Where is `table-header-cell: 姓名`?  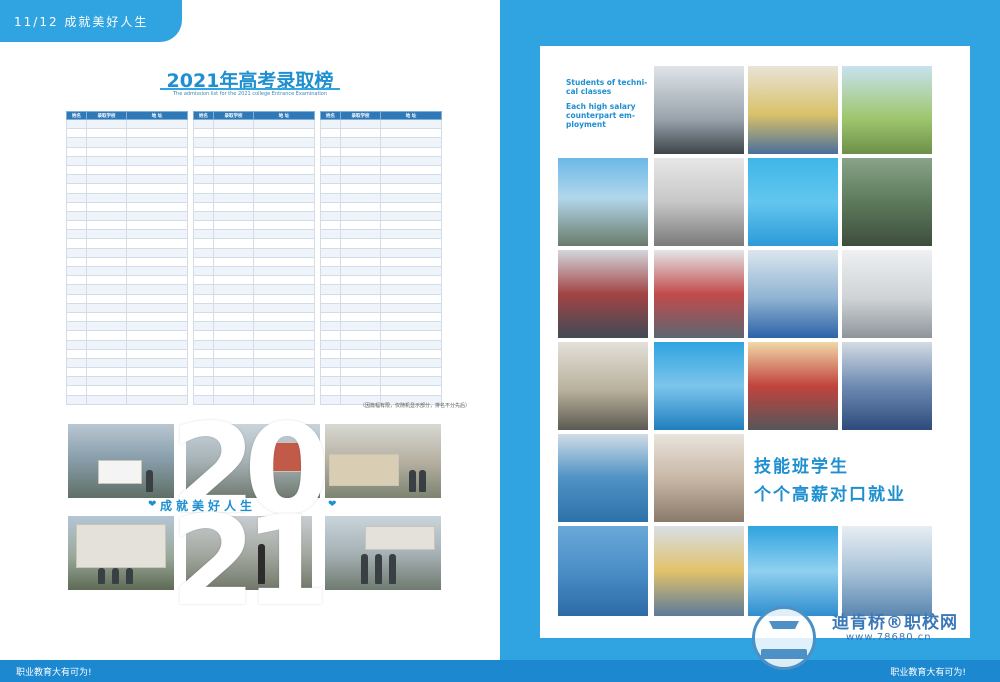 table-header-cell: 姓名 is located at coordinates (203, 115).